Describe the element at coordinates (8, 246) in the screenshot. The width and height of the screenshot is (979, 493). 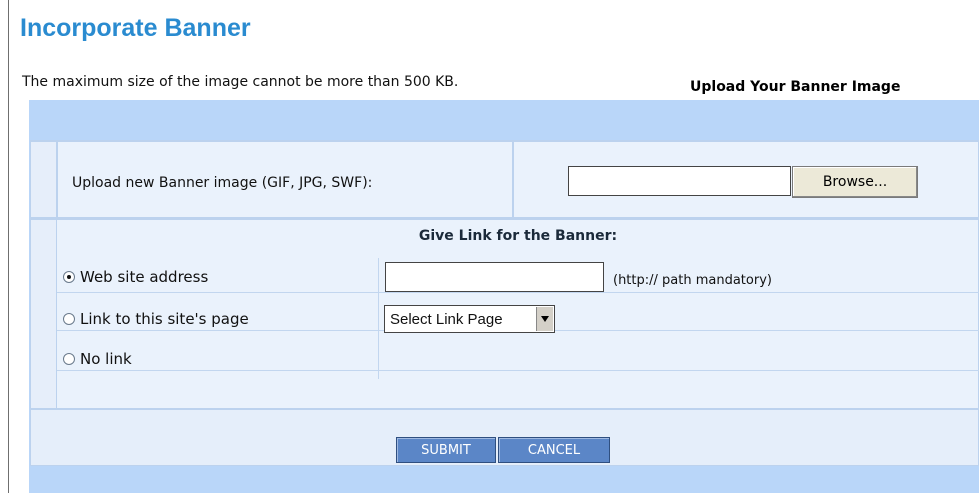
I see `page-border` at that location.